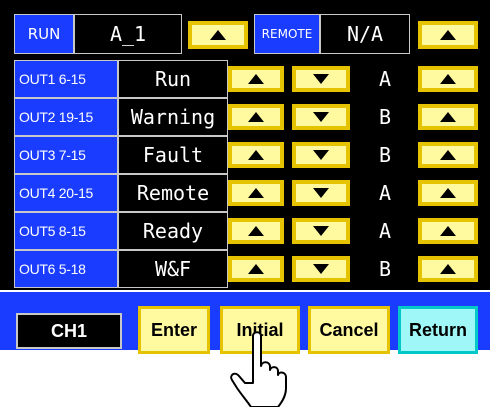 This screenshot has width=494, height=407. I want to click on output-function: Ready, so click(173, 231).